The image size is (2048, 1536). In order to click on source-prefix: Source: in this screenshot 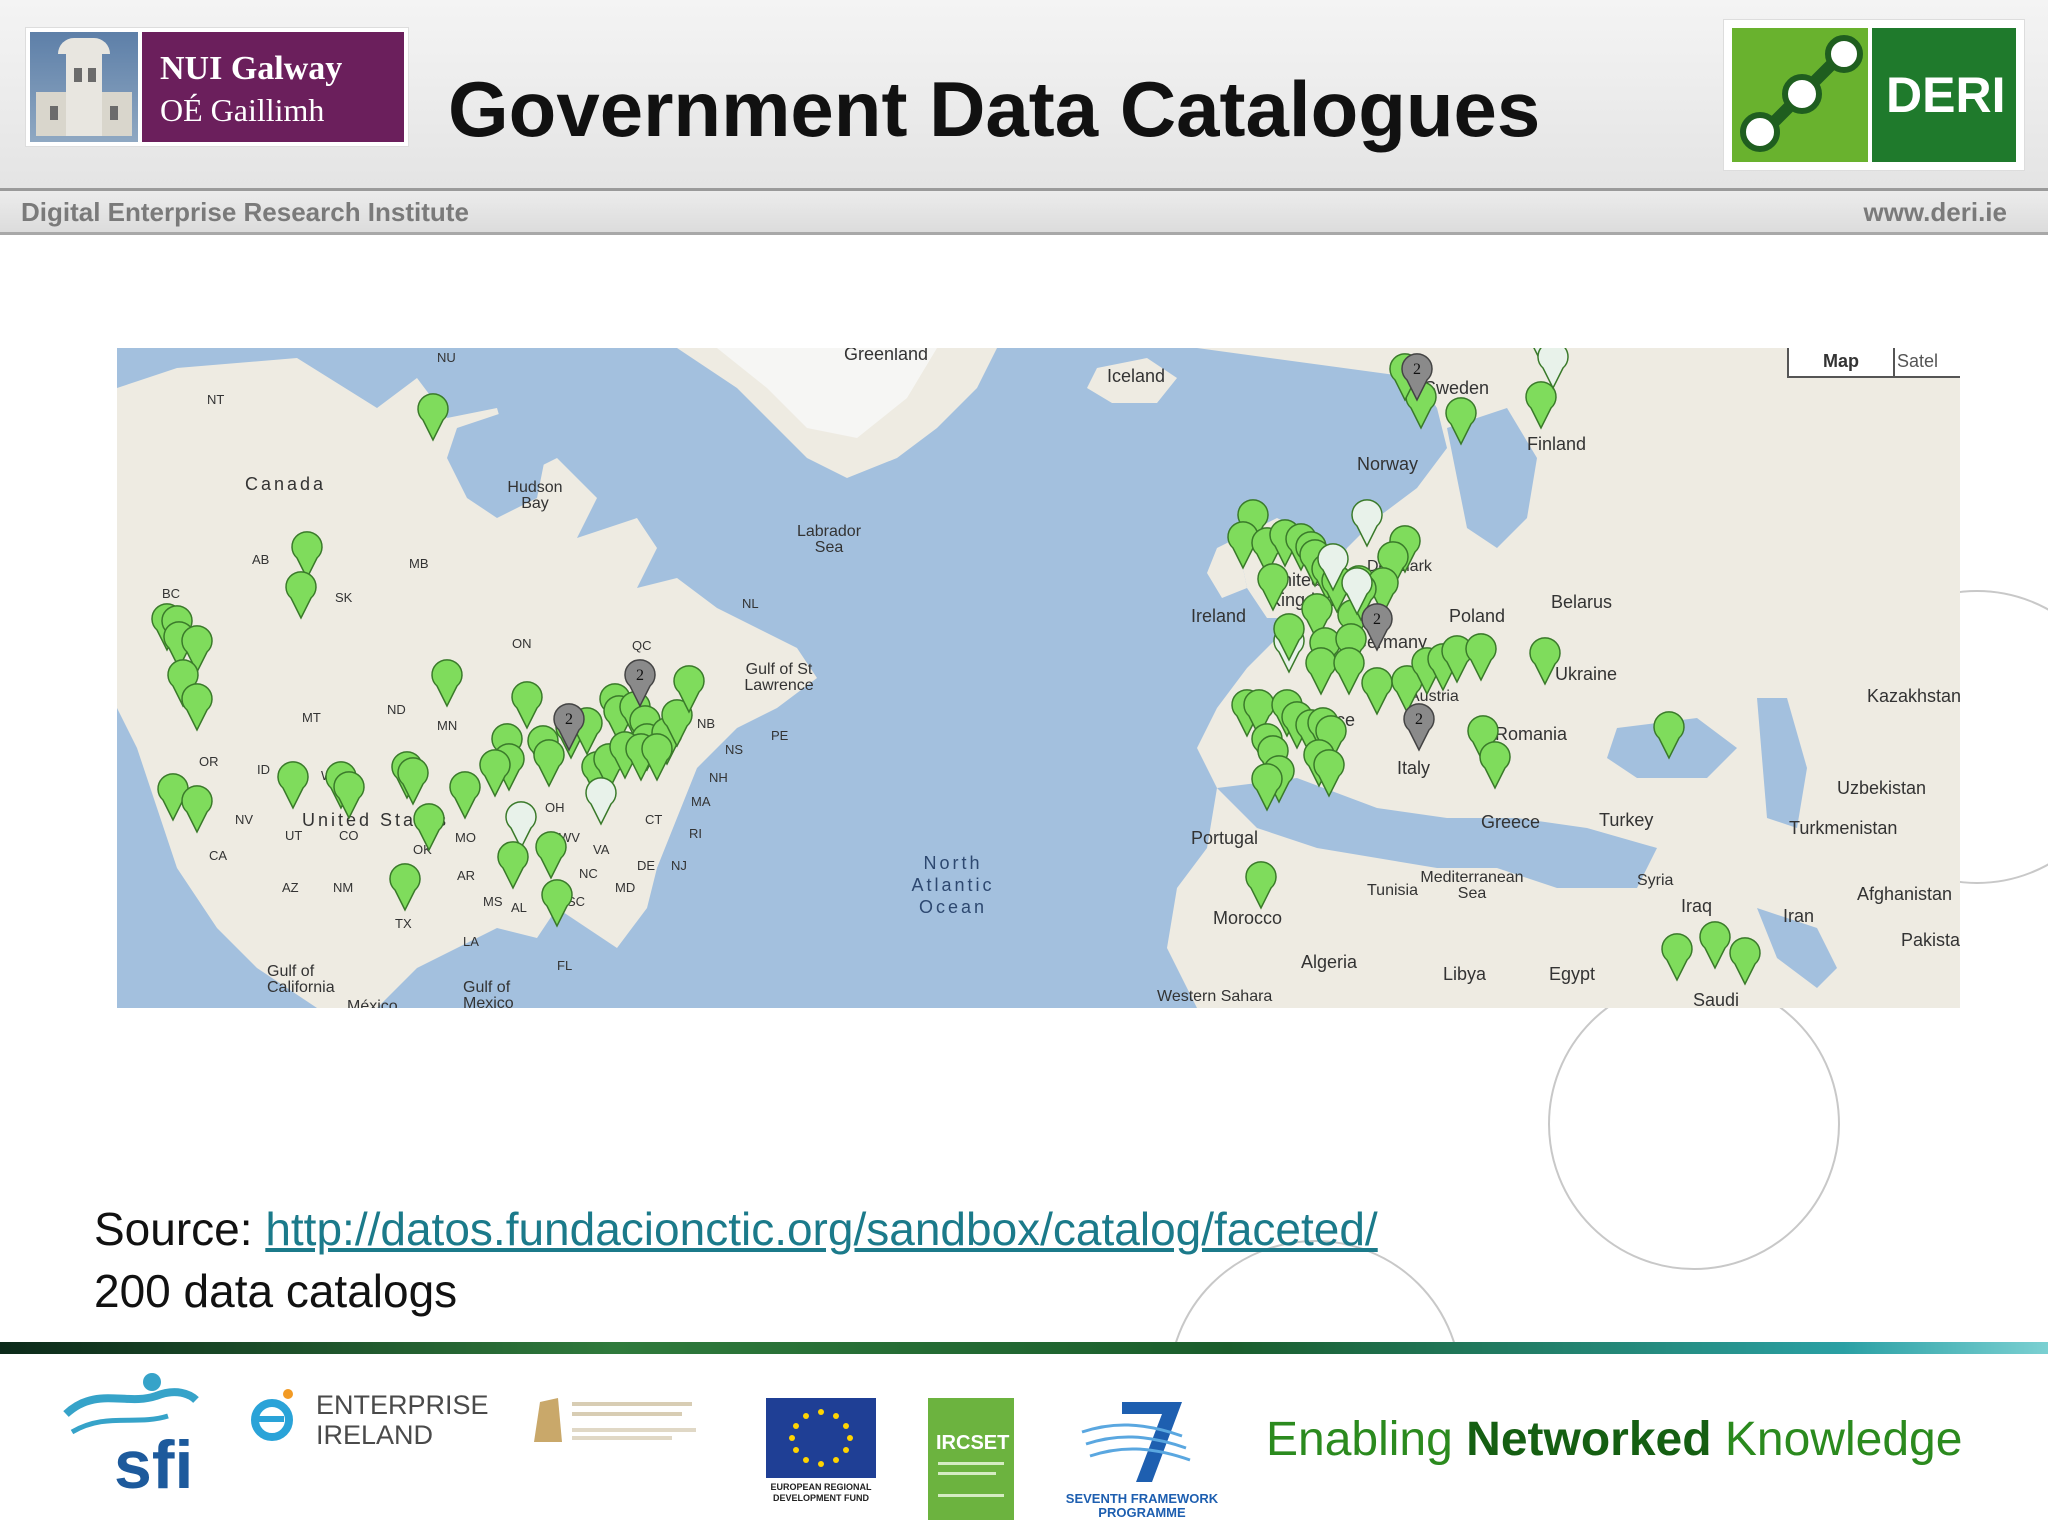, I will do `click(180, 1229)`.